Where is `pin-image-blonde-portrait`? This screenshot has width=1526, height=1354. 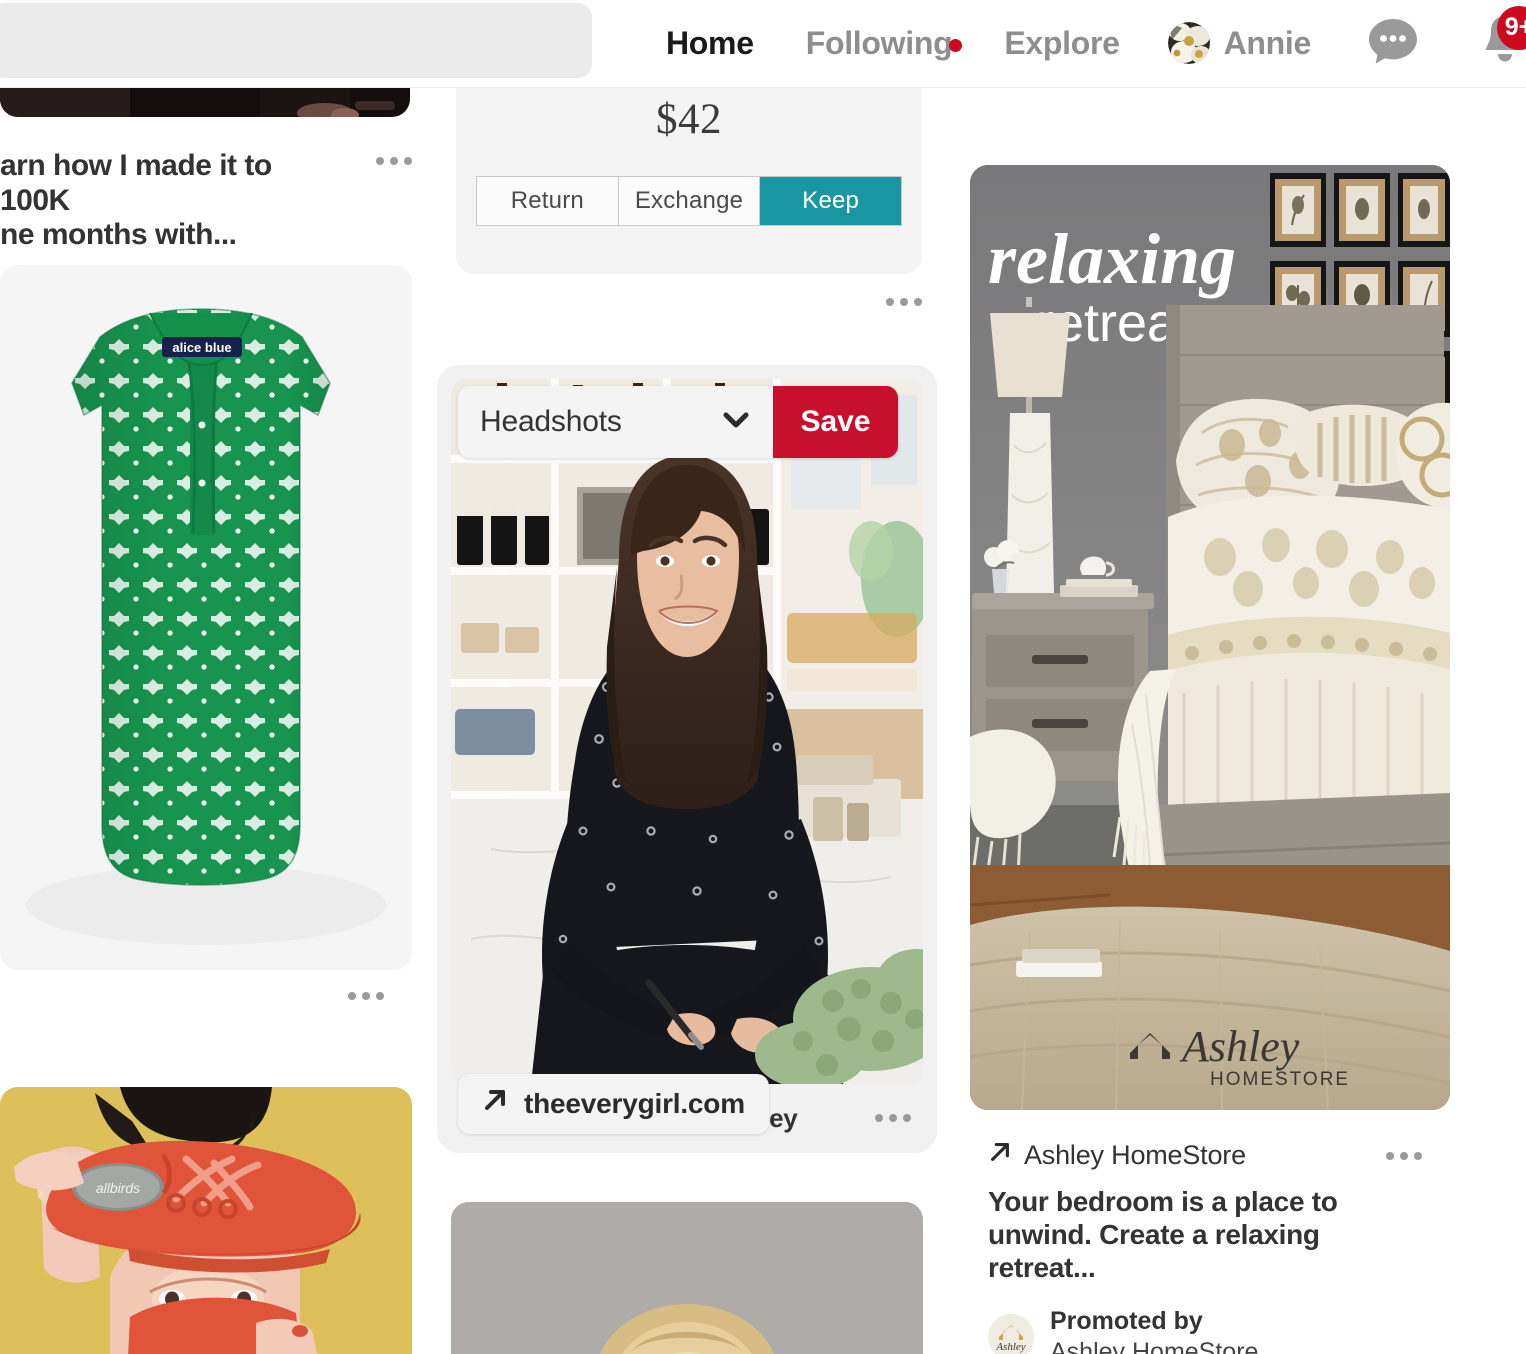
pin-image-blonde-portrait is located at coordinates (687, 1278).